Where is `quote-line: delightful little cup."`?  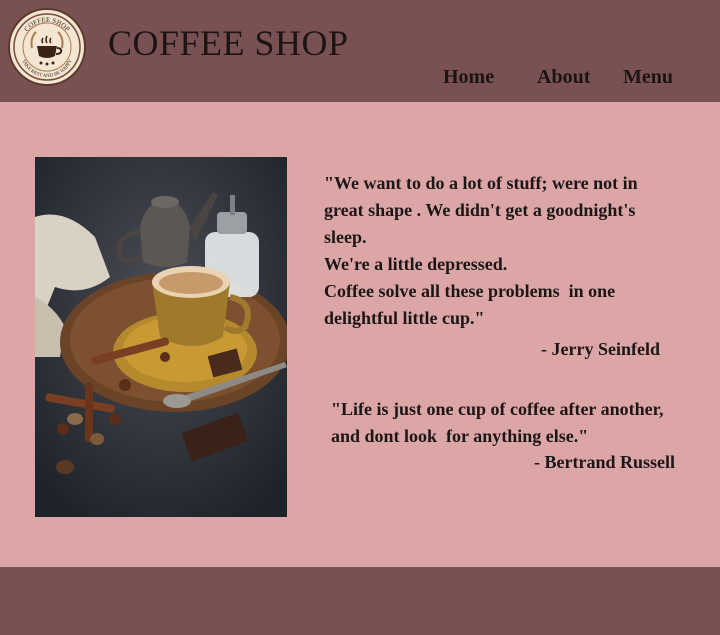 quote-line: delightful little cup." is located at coordinates (404, 318).